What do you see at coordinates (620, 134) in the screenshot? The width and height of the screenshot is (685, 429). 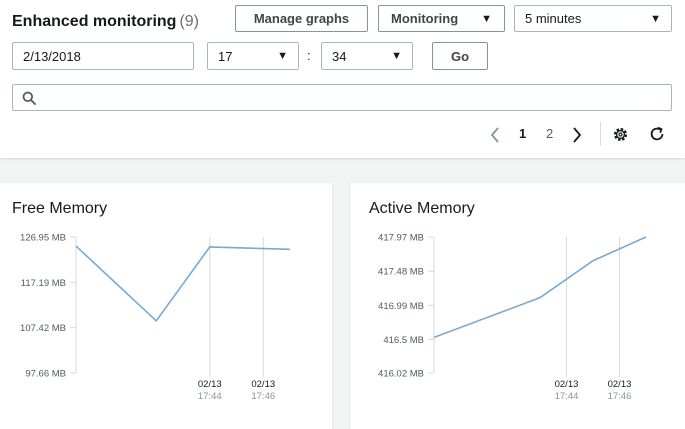 I see `gear-icon` at bounding box center [620, 134].